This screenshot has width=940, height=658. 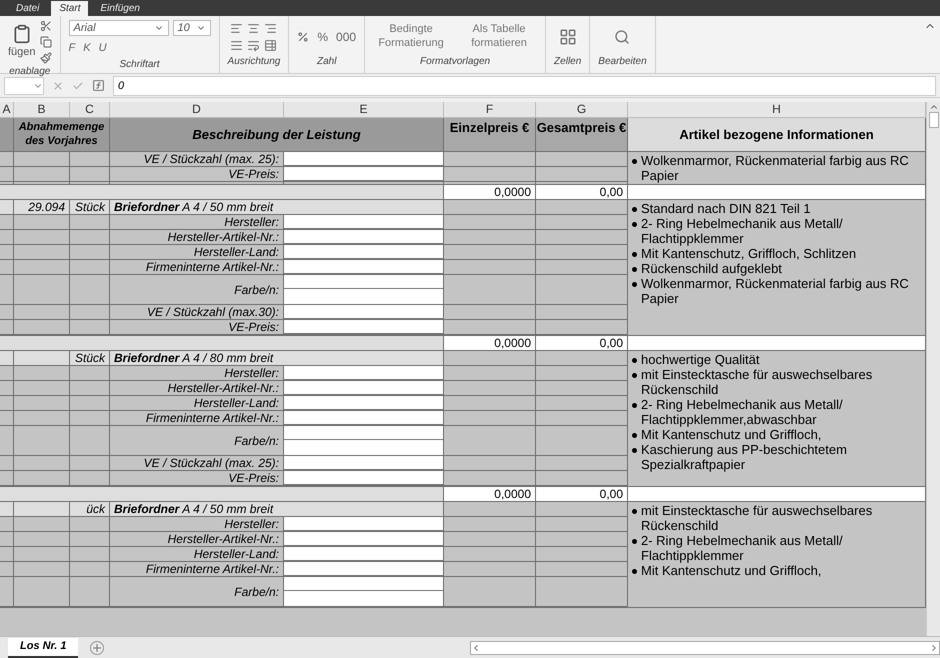 I want to click on percent-icon, so click(x=303, y=37).